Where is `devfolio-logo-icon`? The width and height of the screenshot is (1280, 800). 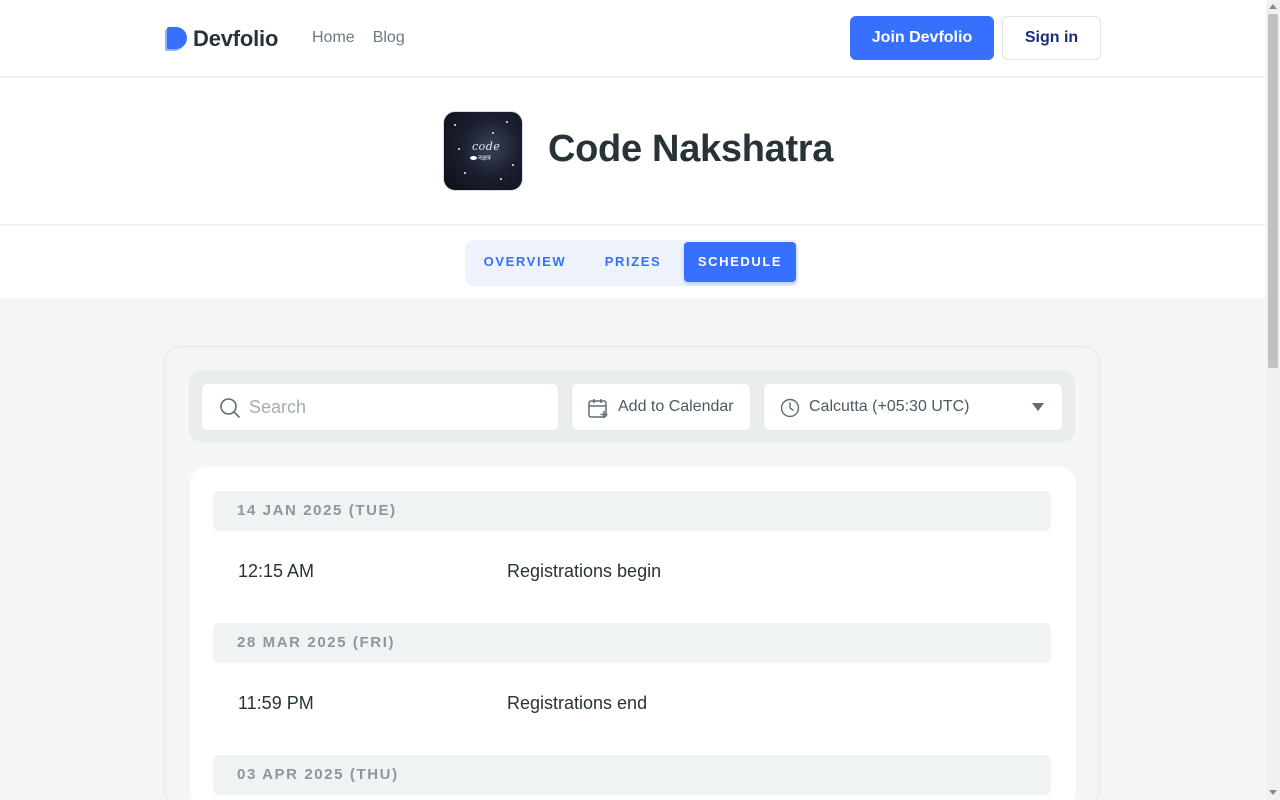
devfolio-logo-icon is located at coordinates (176, 39).